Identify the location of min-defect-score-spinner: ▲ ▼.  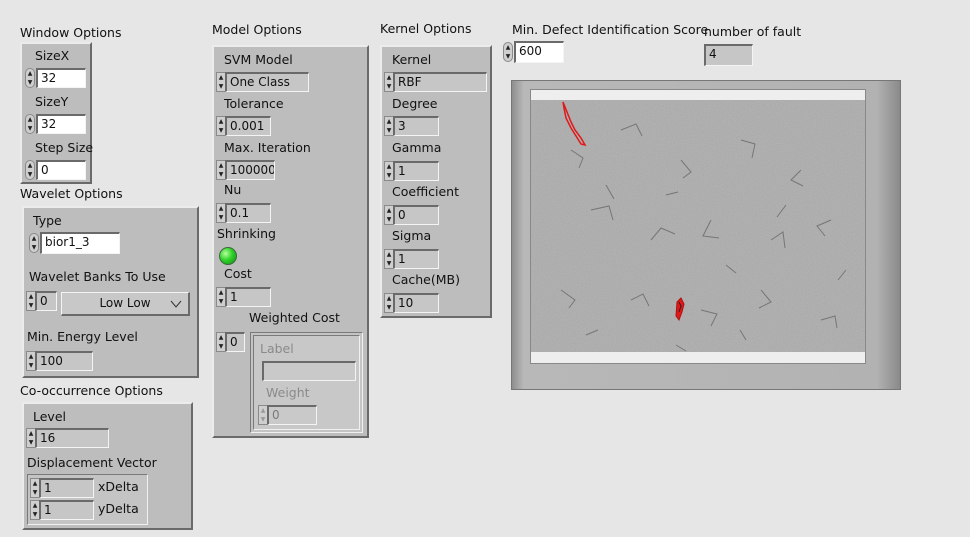
(508, 52).